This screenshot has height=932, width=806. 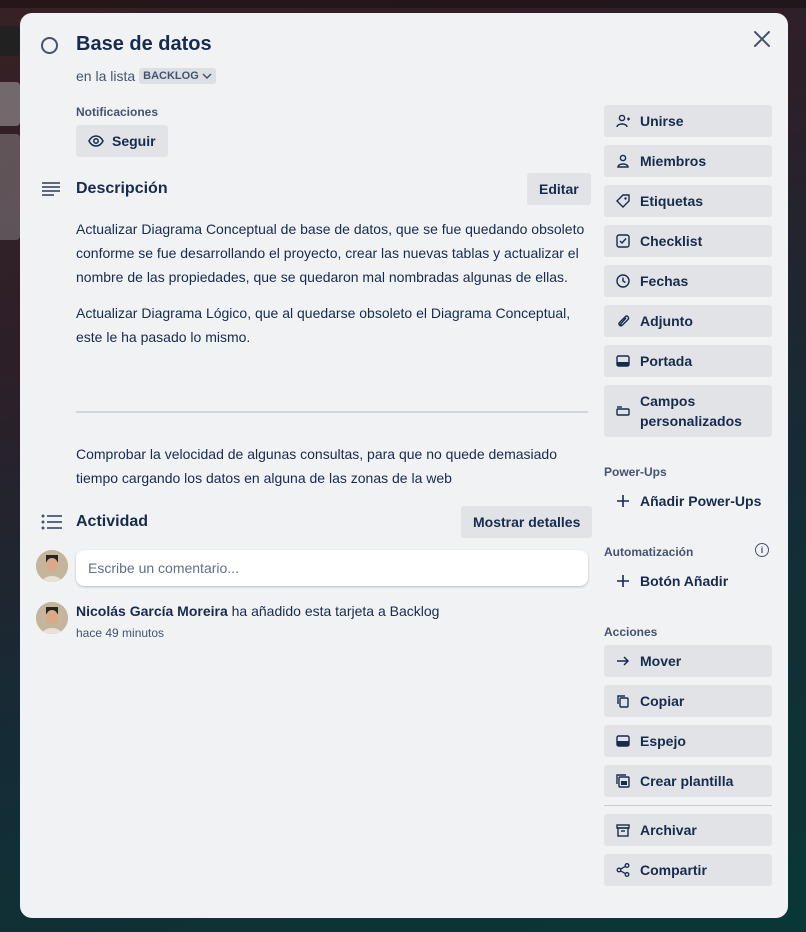 I want to click on description-divider, so click(x=332, y=412).